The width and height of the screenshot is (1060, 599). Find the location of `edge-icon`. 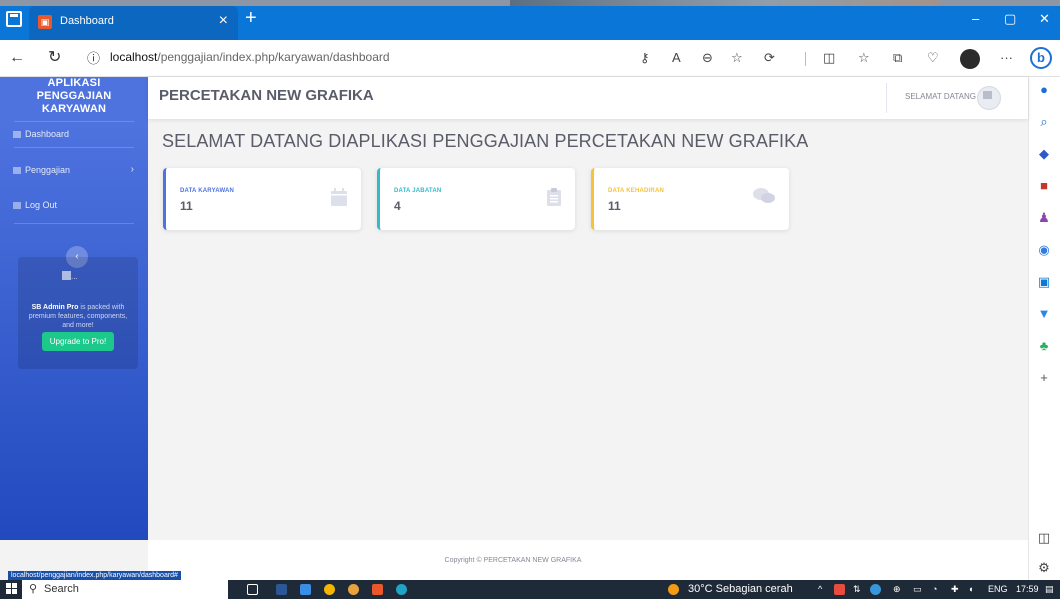

edge-icon is located at coordinates (401, 589).